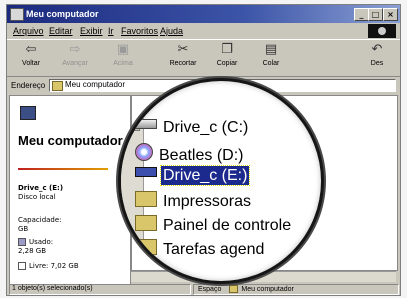 The image size is (407, 298). Describe the element at coordinates (361, 14) in the screenshot. I see `minimize-button: _` at that location.